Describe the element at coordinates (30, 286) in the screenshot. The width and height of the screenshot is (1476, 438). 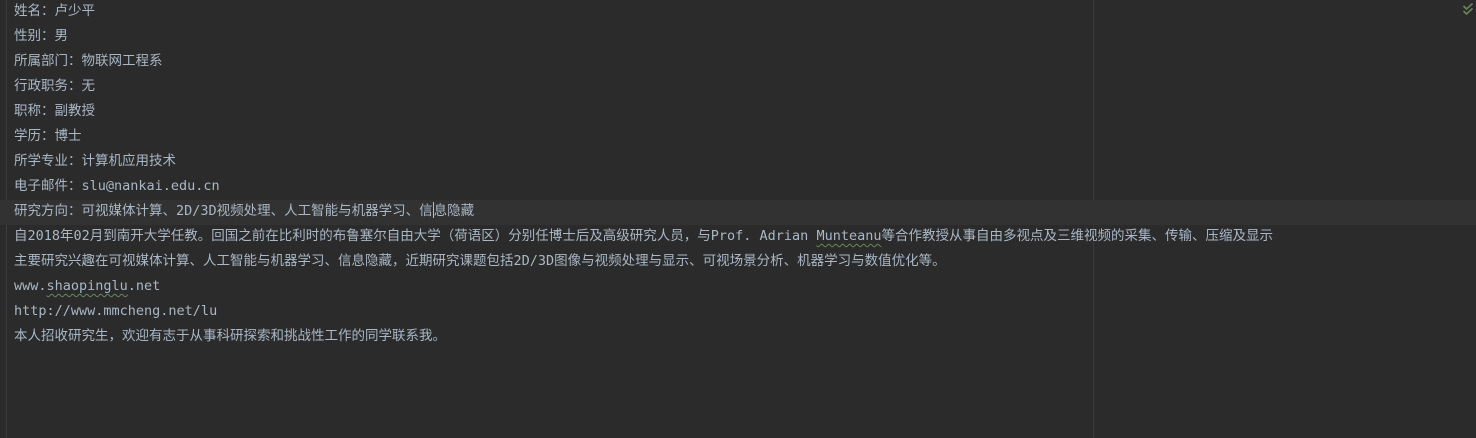
I see `line-text-segment: www.` at that location.